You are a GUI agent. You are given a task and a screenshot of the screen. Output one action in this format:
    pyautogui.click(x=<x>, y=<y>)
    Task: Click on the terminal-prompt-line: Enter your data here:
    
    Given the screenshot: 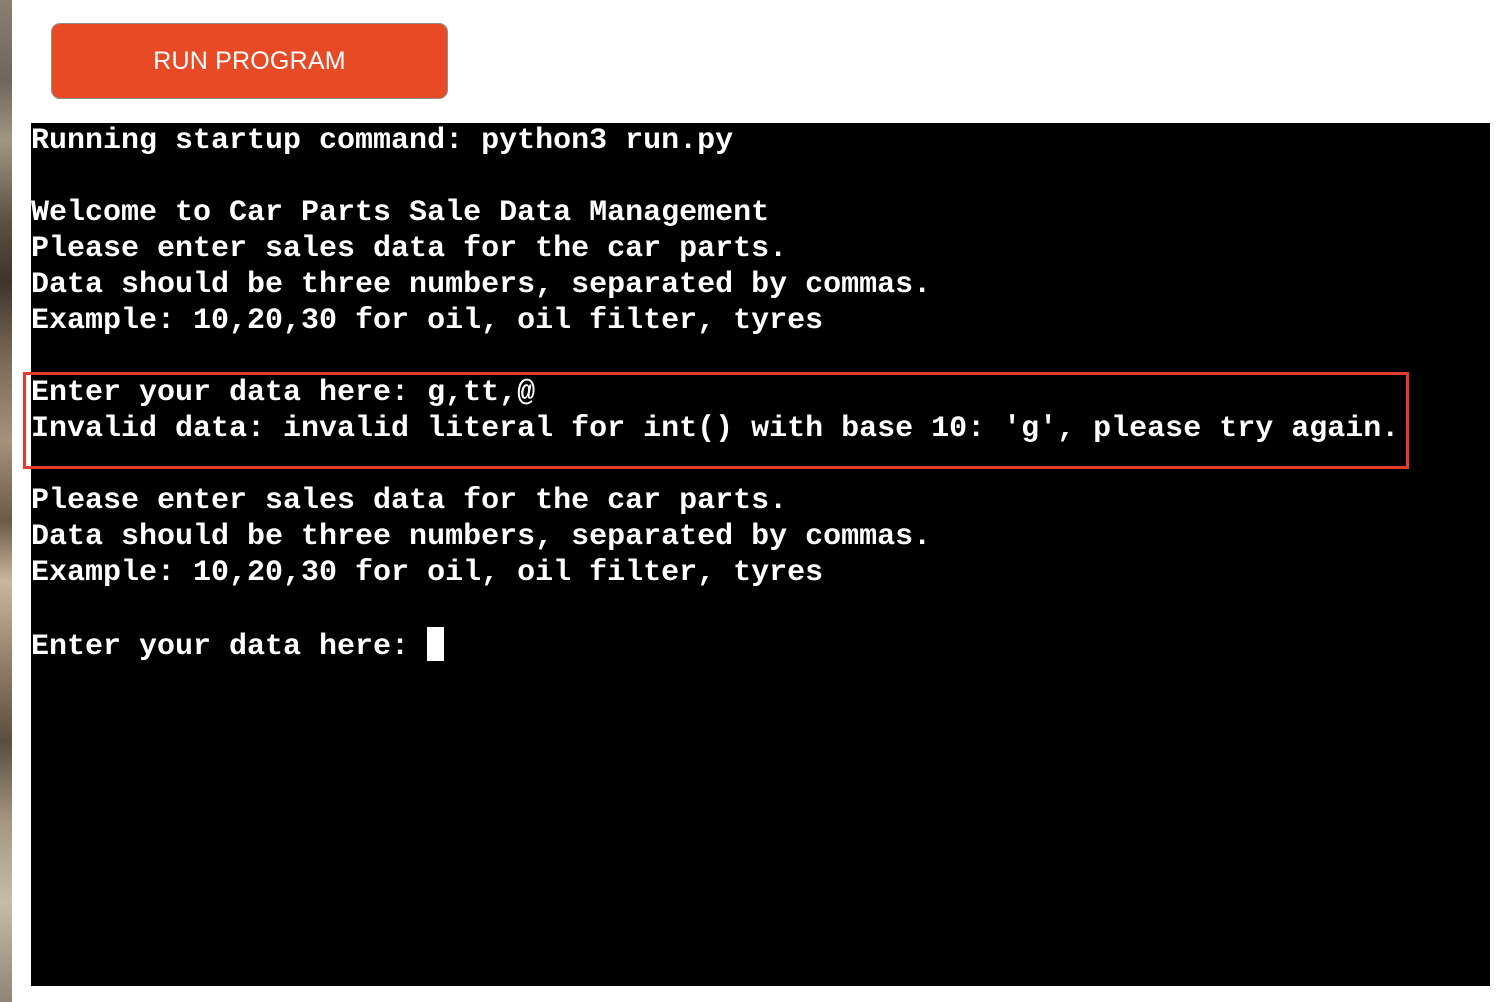 What is the action you would take?
    pyautogui.click(x=238, y=645)
    